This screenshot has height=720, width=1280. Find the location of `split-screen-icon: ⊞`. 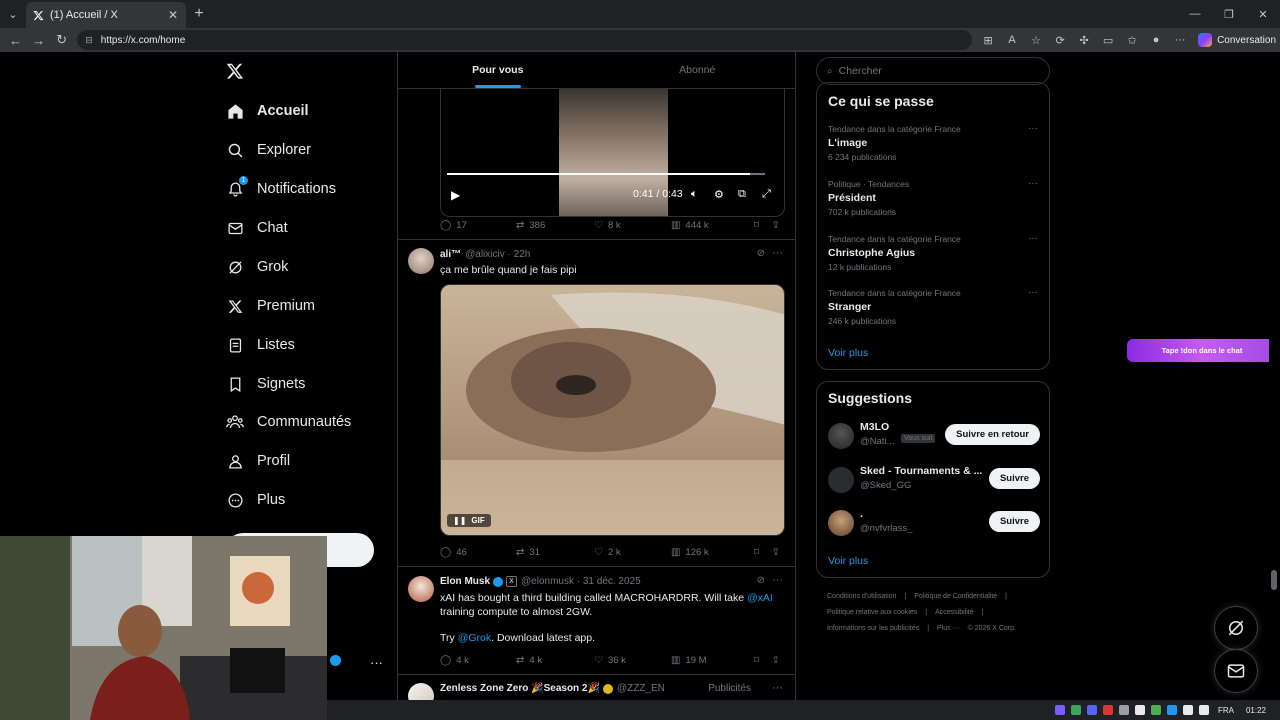

split-screen-icon: ⊞ is located at coordinates (988, 40).